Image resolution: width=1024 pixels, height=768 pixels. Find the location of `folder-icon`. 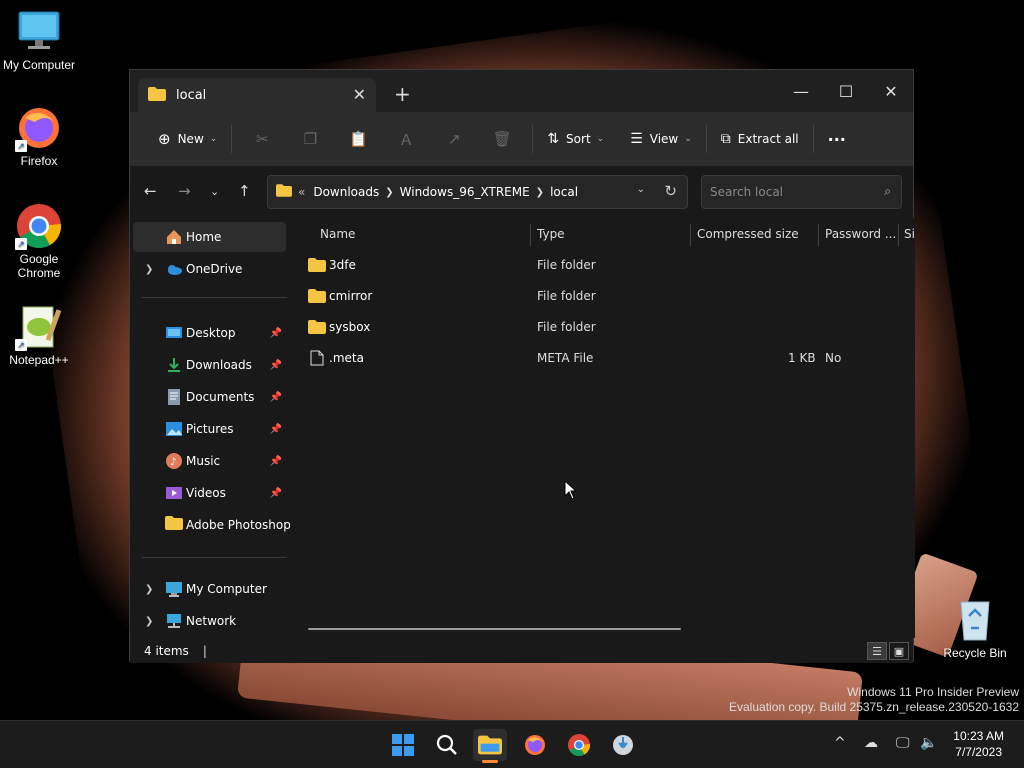

folder-icon is located at coordinates (490, 745).